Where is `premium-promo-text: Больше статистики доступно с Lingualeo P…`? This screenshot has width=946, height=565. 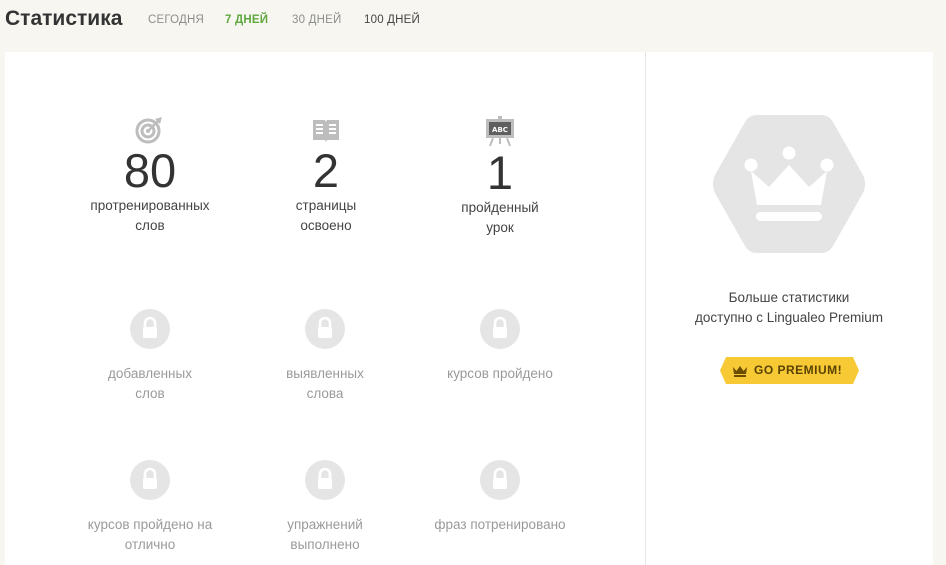
premium-promo-text: Больше статистики доступно с Lingualeo P… is located at coordinates (789, 307).